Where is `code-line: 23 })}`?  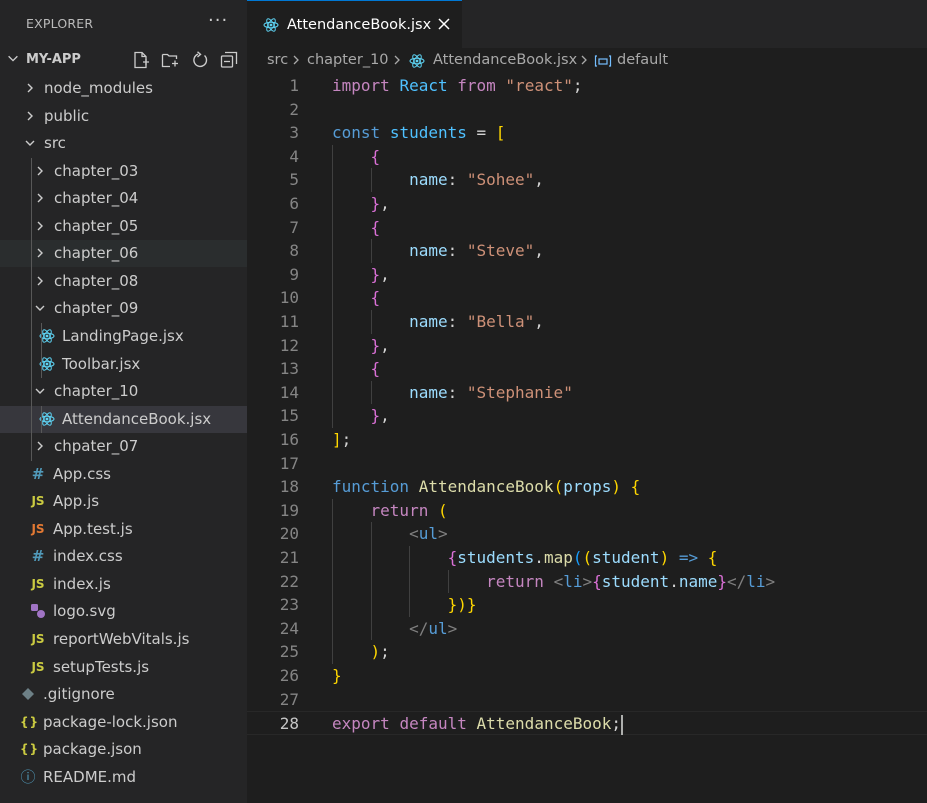 code-line: 23 })} is located at coordinates (587, 605).